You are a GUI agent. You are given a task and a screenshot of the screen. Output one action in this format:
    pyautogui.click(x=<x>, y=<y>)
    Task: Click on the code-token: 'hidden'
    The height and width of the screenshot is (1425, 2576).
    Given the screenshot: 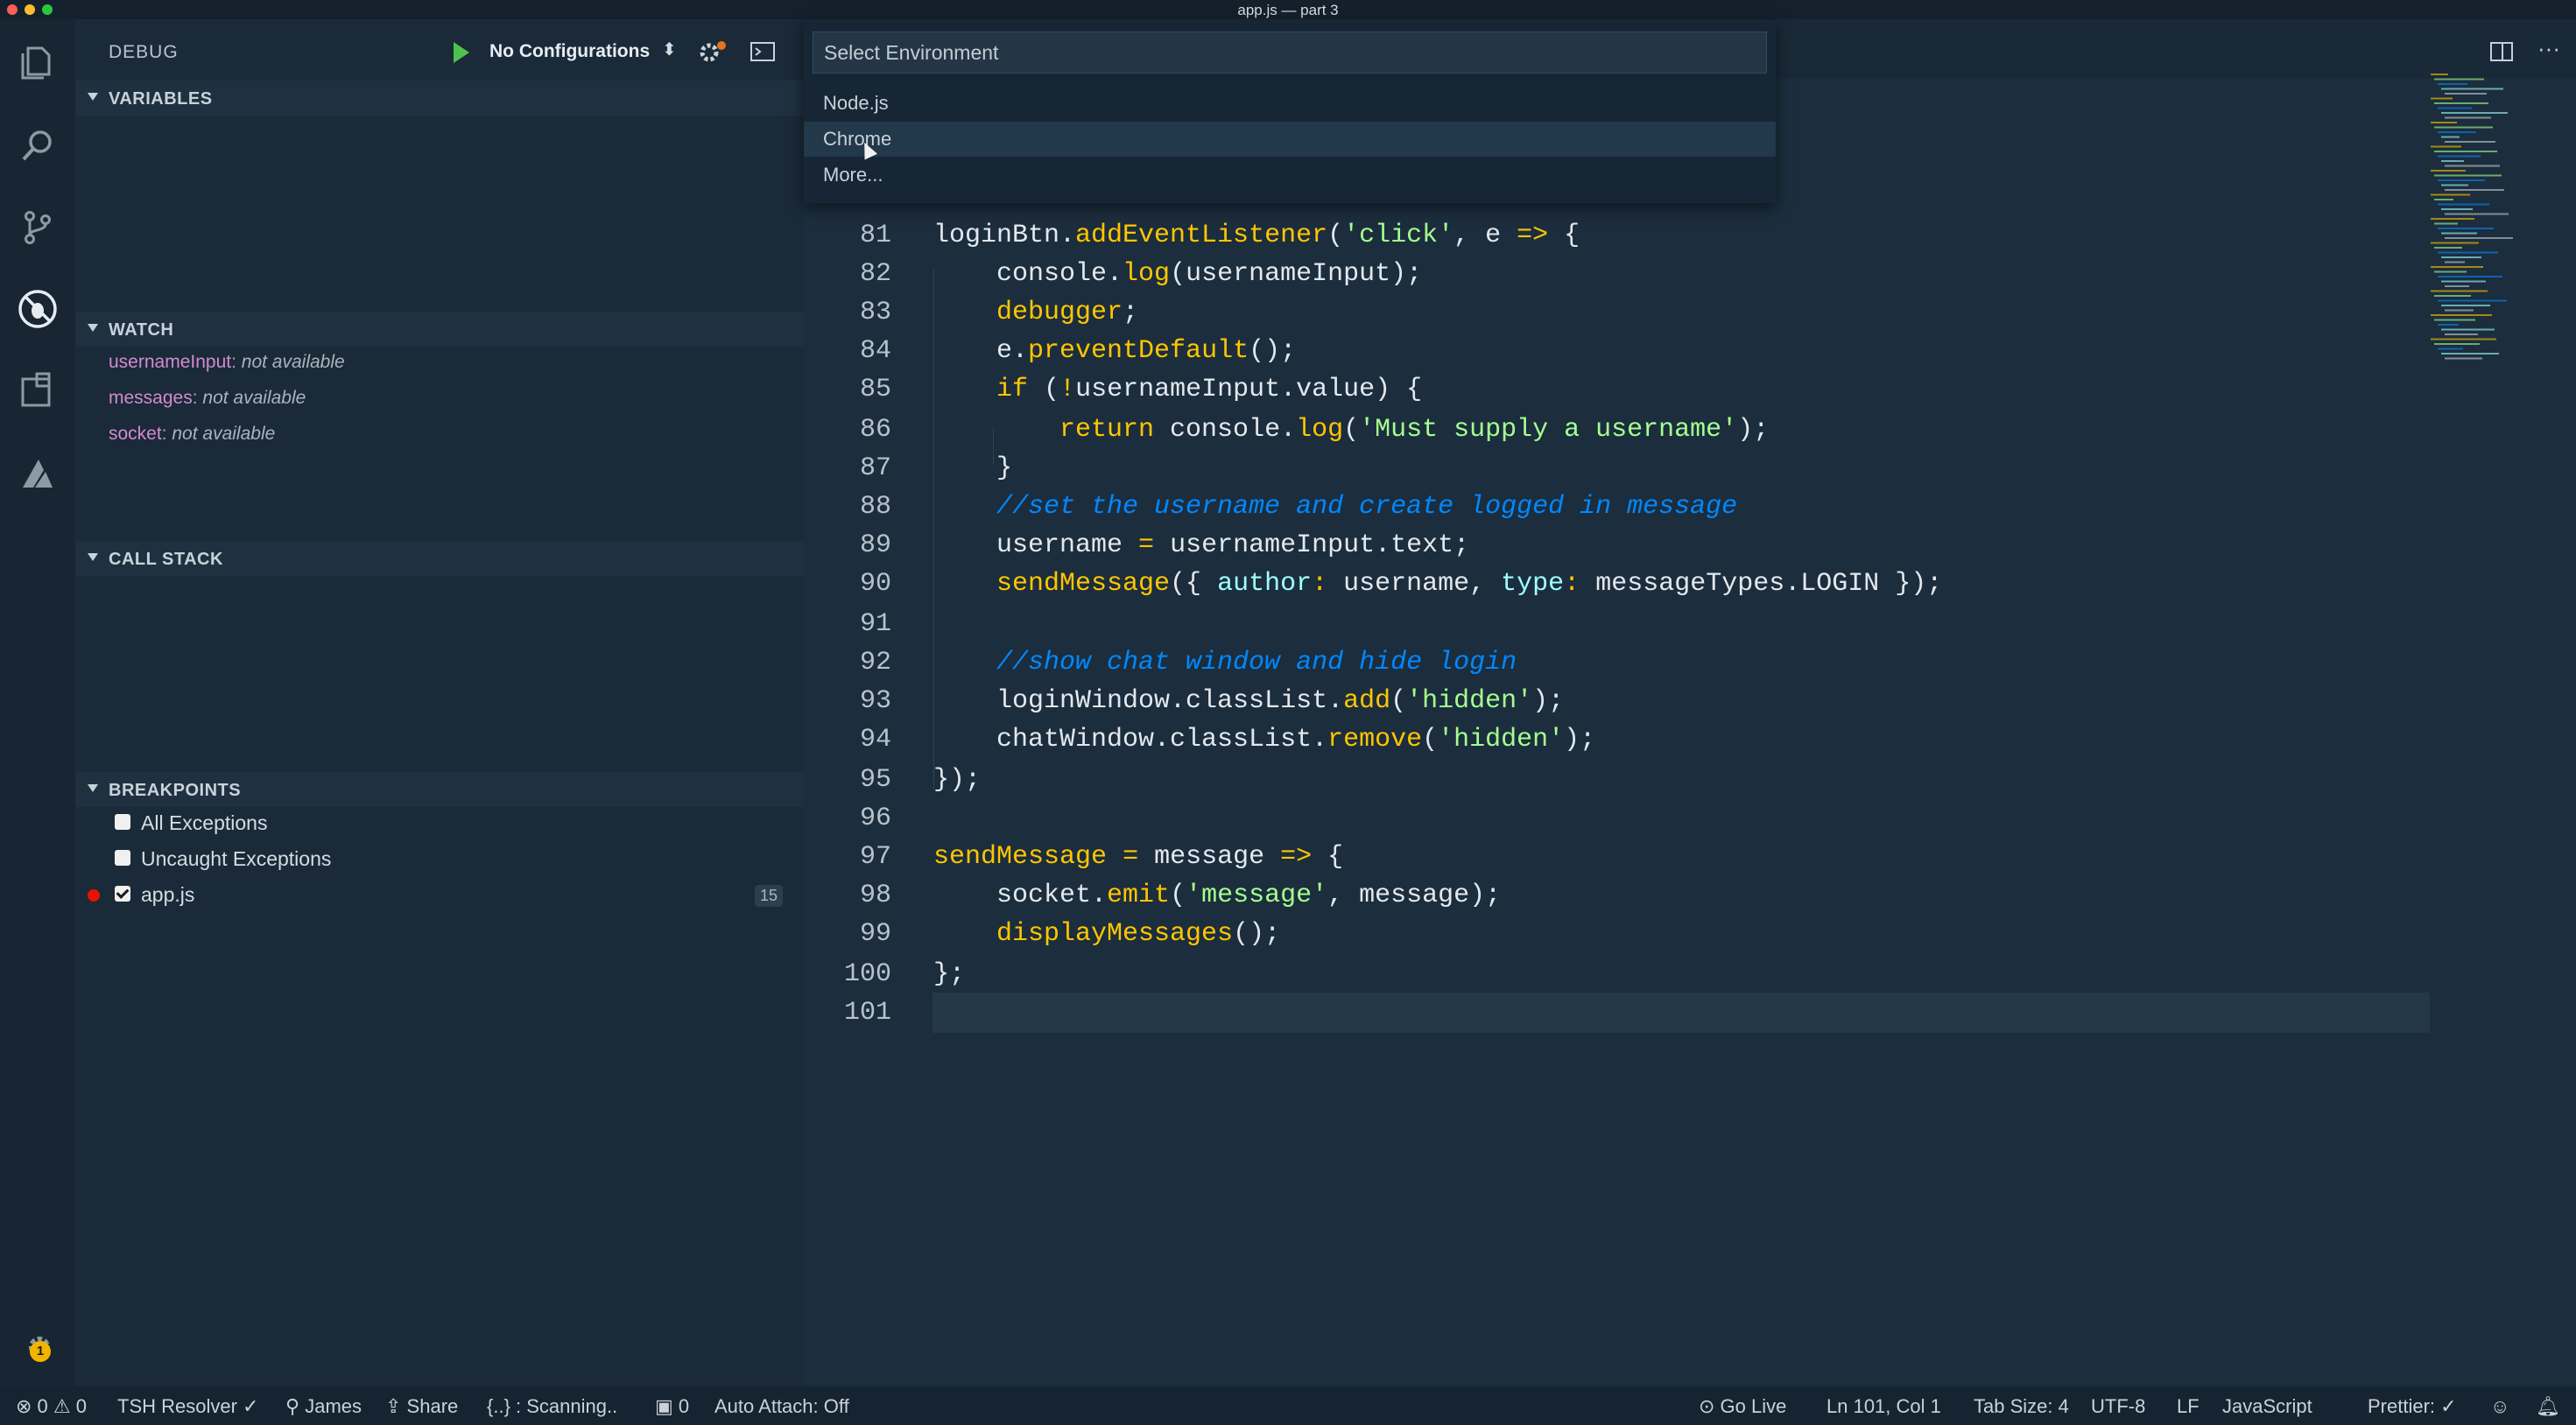 What is the action you would take?
    pyautogui.click(x=1501, y=740)
    